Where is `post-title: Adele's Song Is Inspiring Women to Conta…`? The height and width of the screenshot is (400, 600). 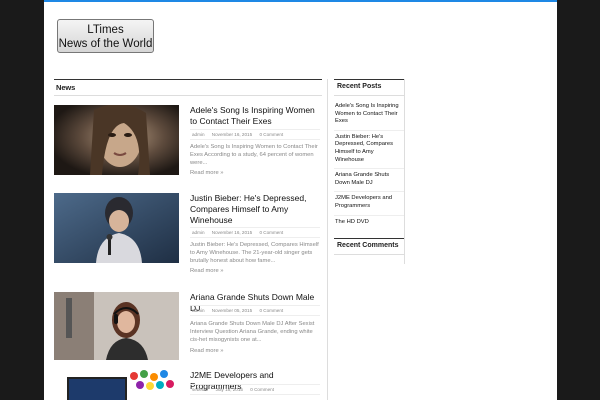
post-title: Adele's Song Is Inspiring Women to Conta… is located at coordinates (256, 116).